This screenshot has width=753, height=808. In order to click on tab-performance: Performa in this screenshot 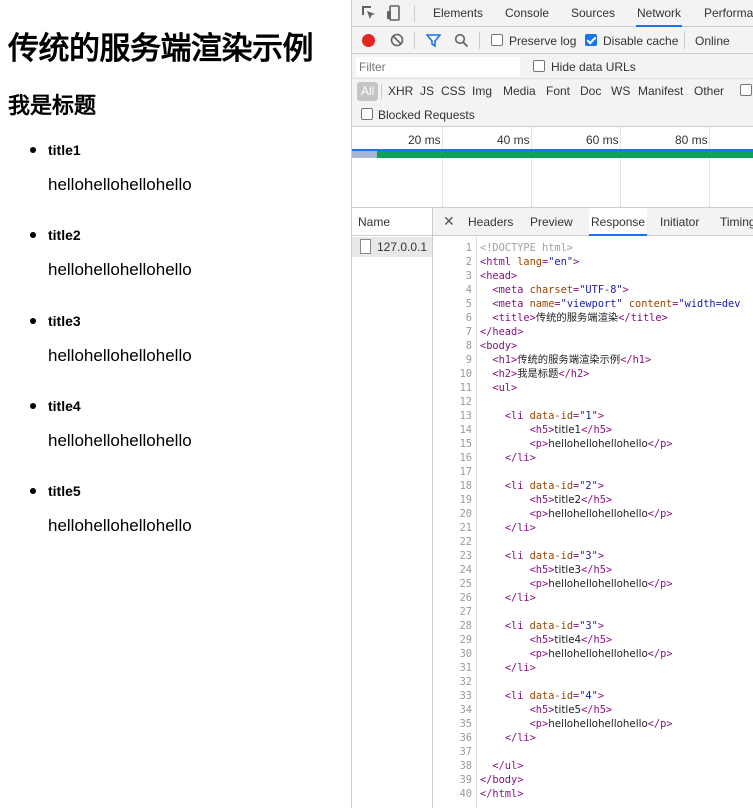, I will do `click(728, 13)`.